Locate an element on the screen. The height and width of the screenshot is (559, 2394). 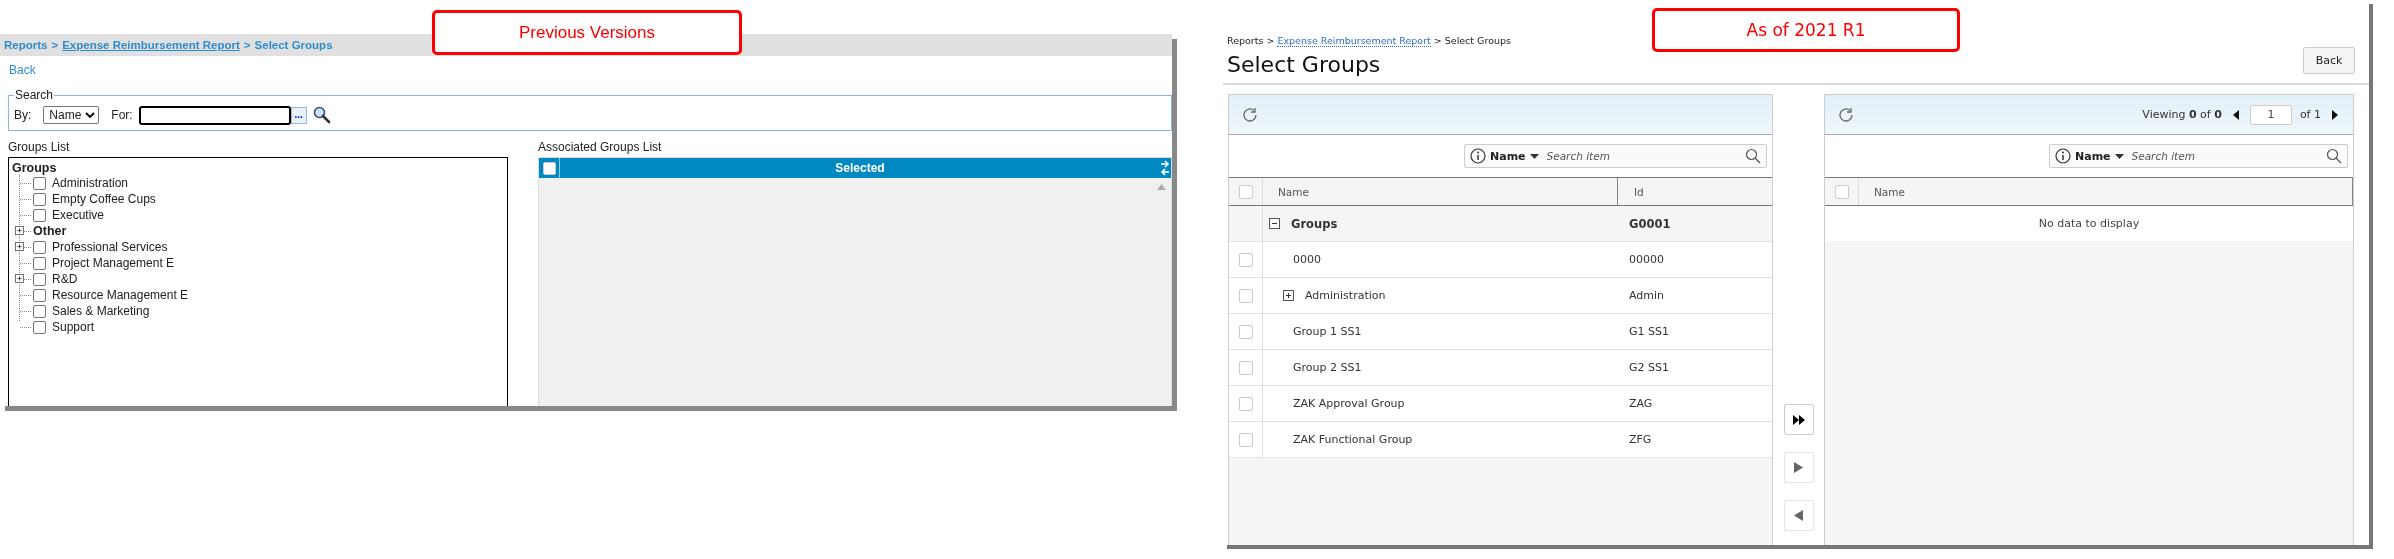
table-row: Group 2 SS1 G2 SS1 is located at coordinates (1500, 368).